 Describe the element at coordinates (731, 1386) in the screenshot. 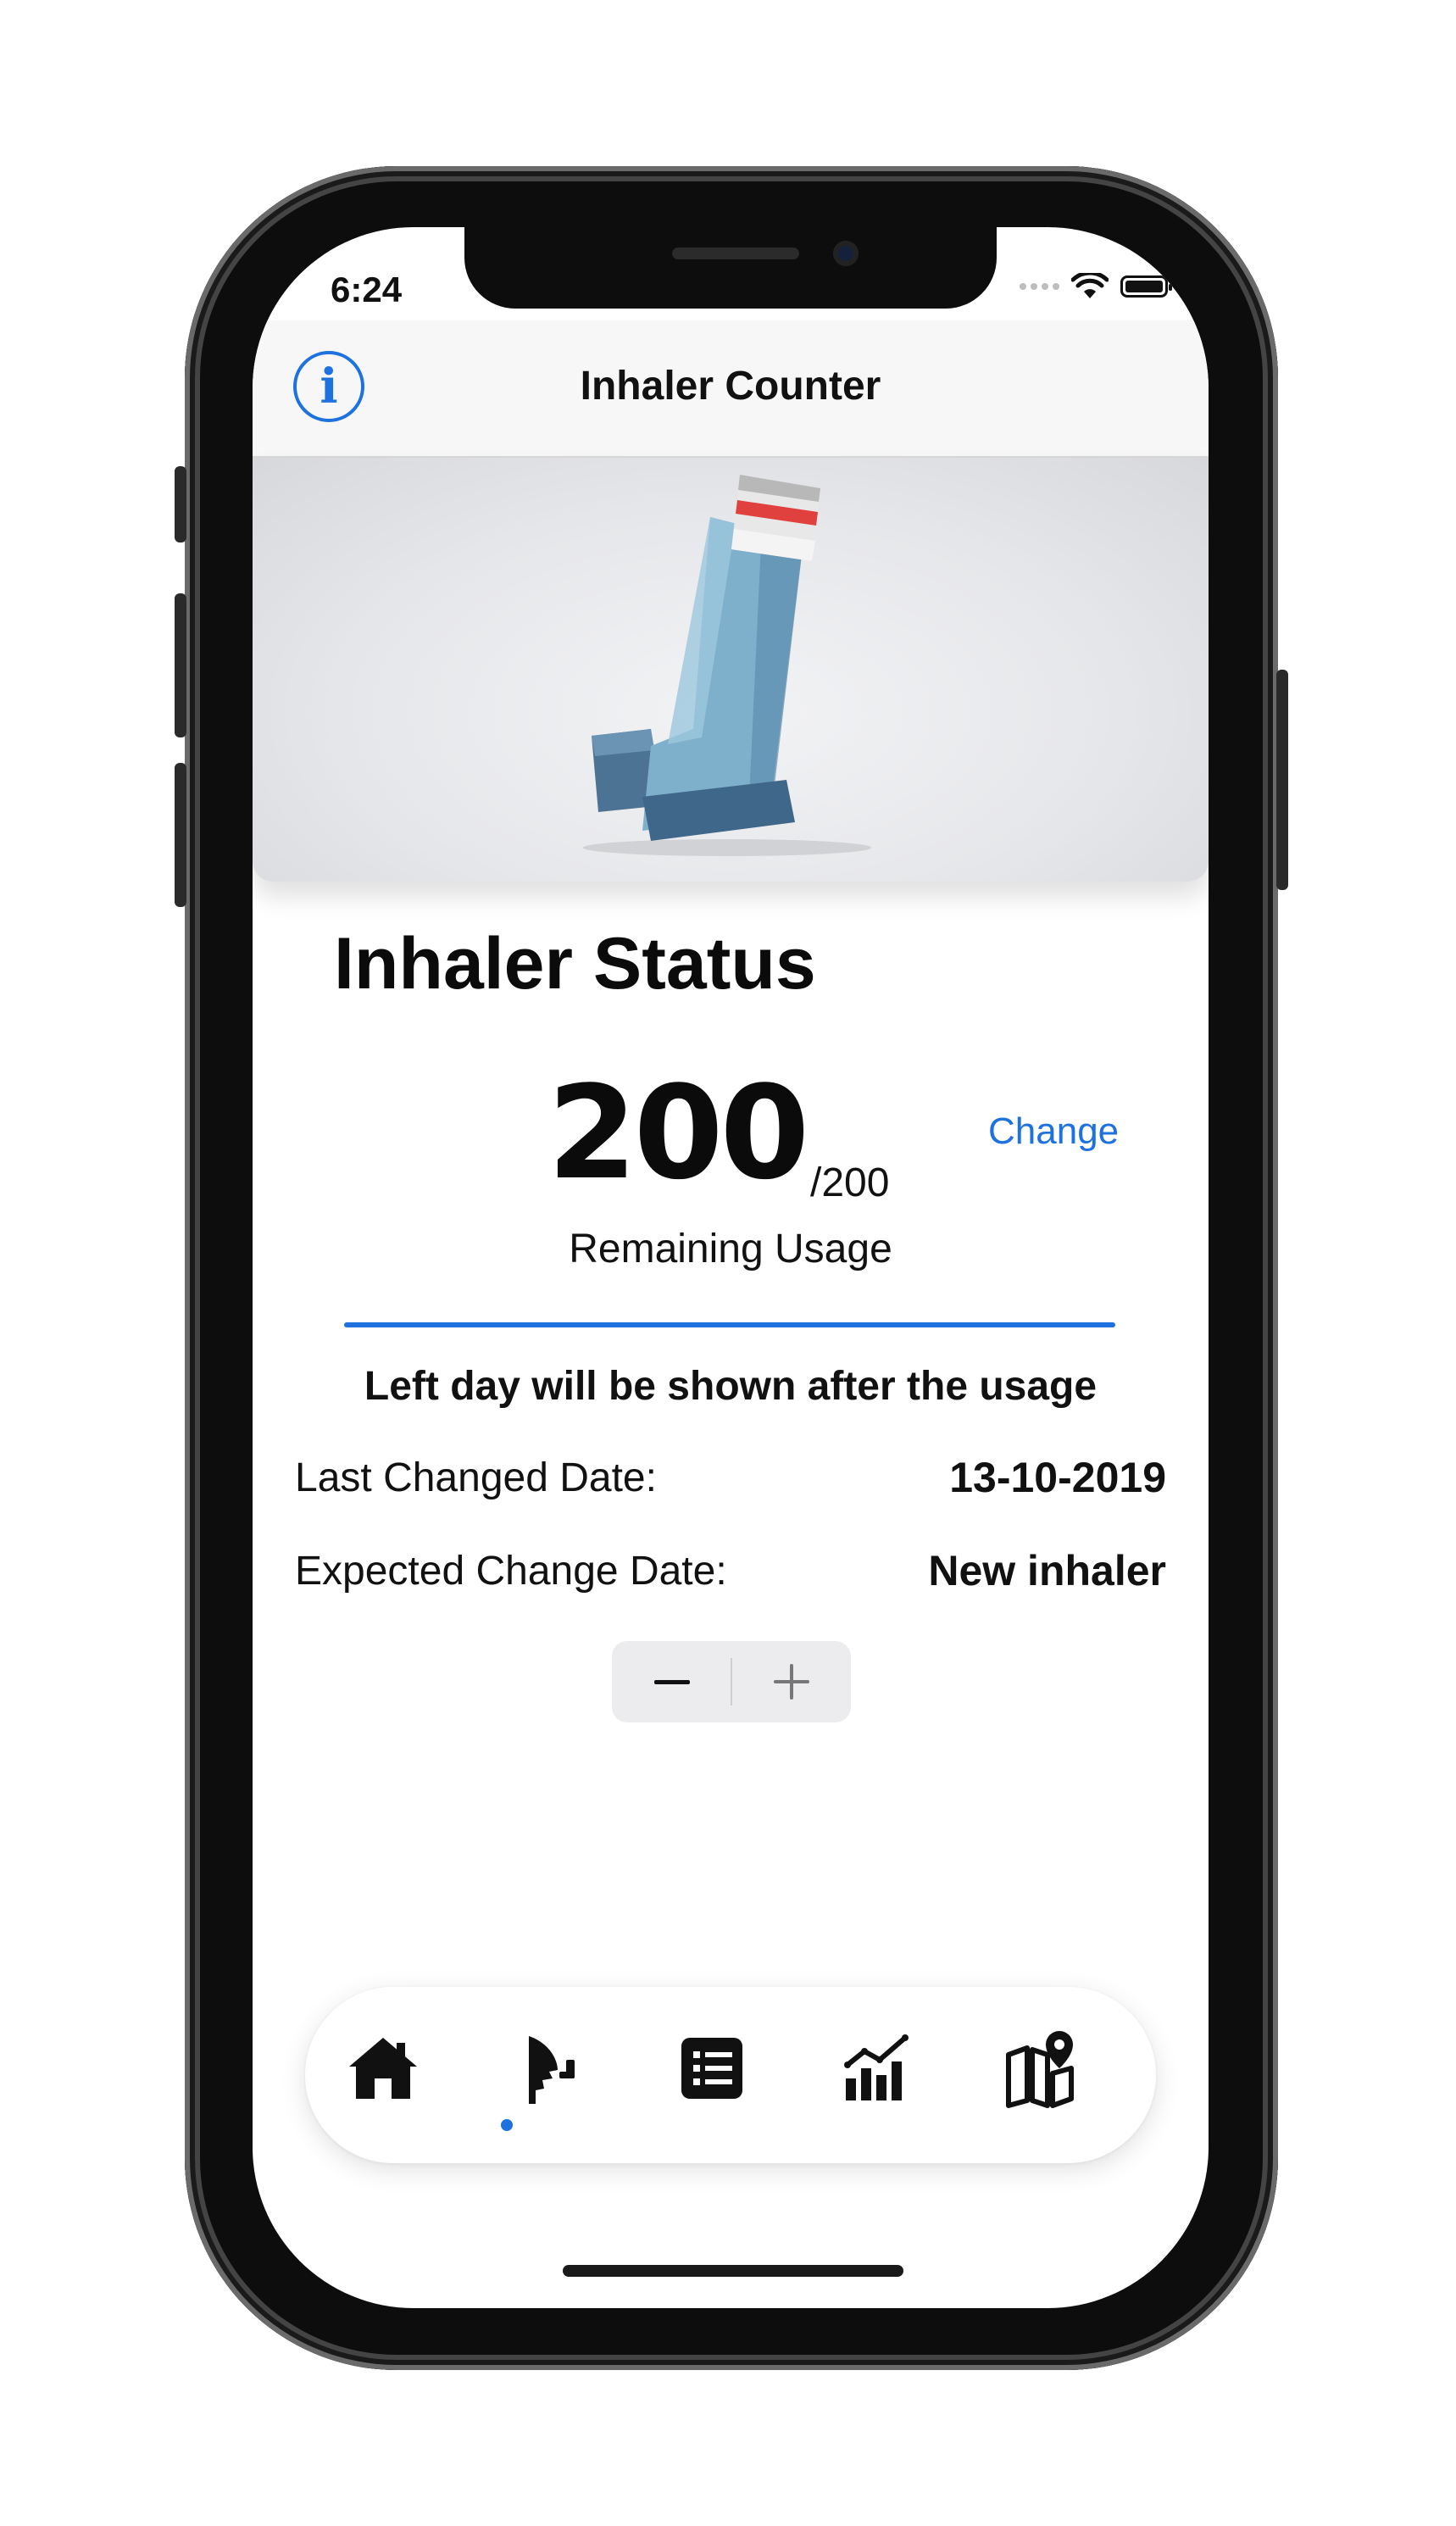

I see `left-day-message: Left day will be shown after the usage` at that location.